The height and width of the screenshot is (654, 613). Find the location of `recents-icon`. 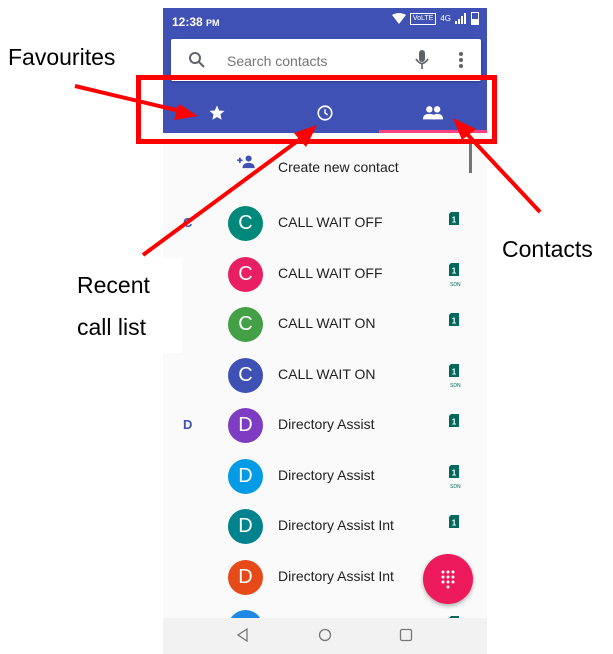

recents-icon is located at coordinates (406, 635).